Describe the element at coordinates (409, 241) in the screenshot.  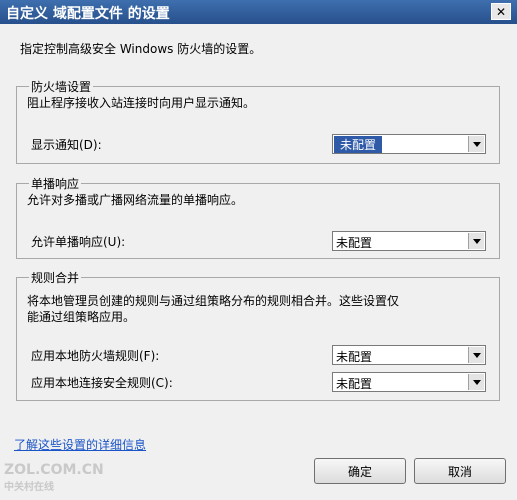
I see `allow-unicast-select: 未配置` at that location.